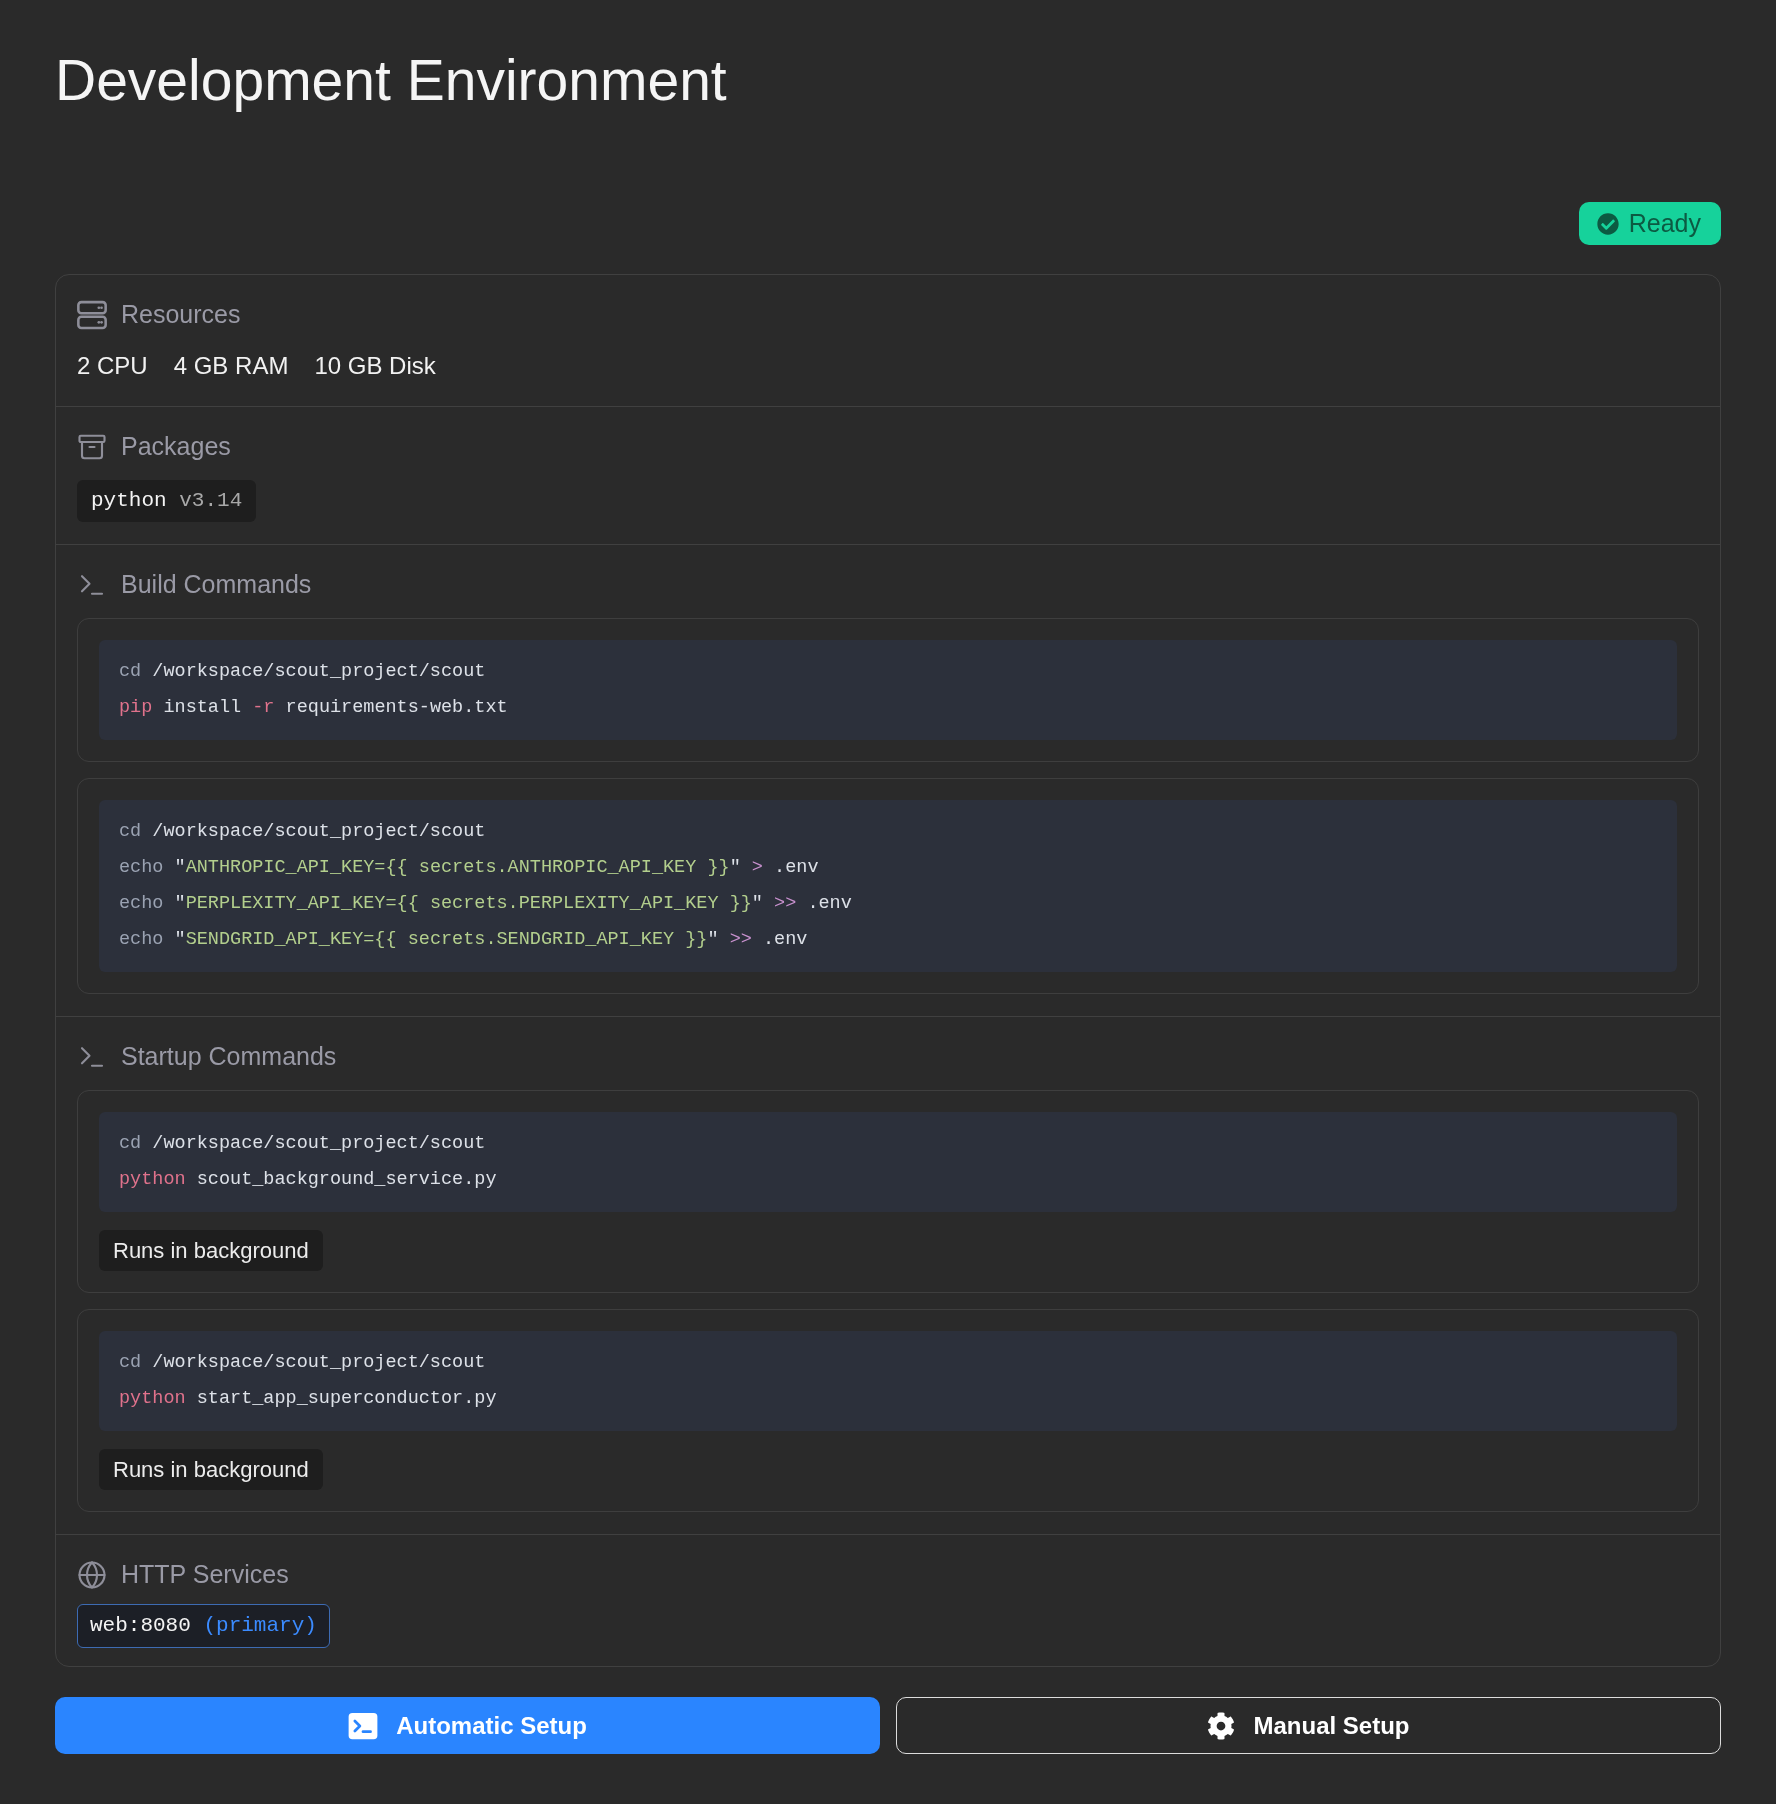  I want to click on section-title: Packages, so click(176, 447).